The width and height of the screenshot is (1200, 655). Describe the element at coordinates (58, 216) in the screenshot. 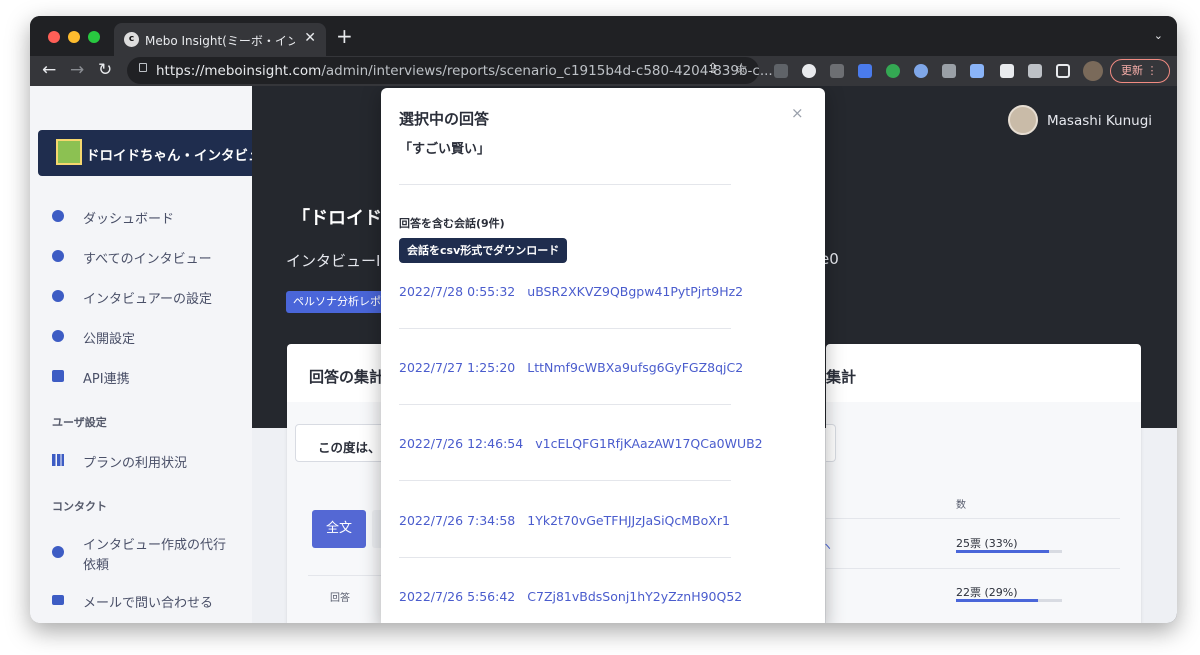

I see `pie-chart-icon` at that location.